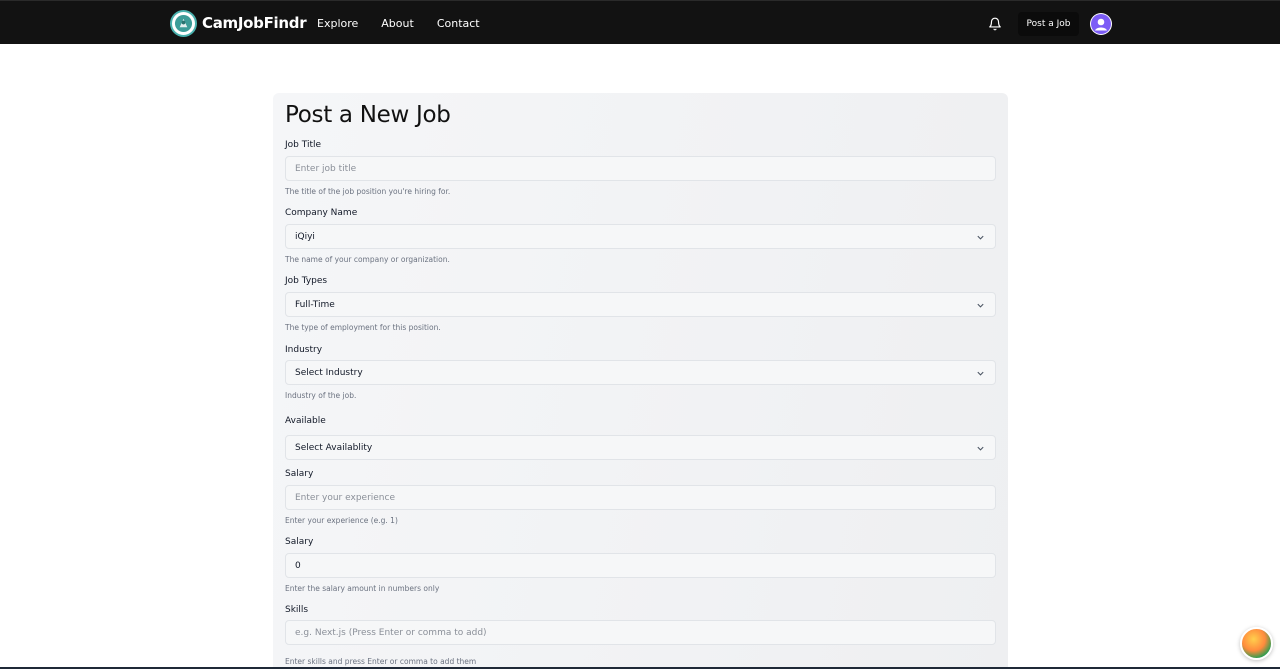 The image size is (1280, 669). I want to click on nav-link-about: About, so click(397, 23).